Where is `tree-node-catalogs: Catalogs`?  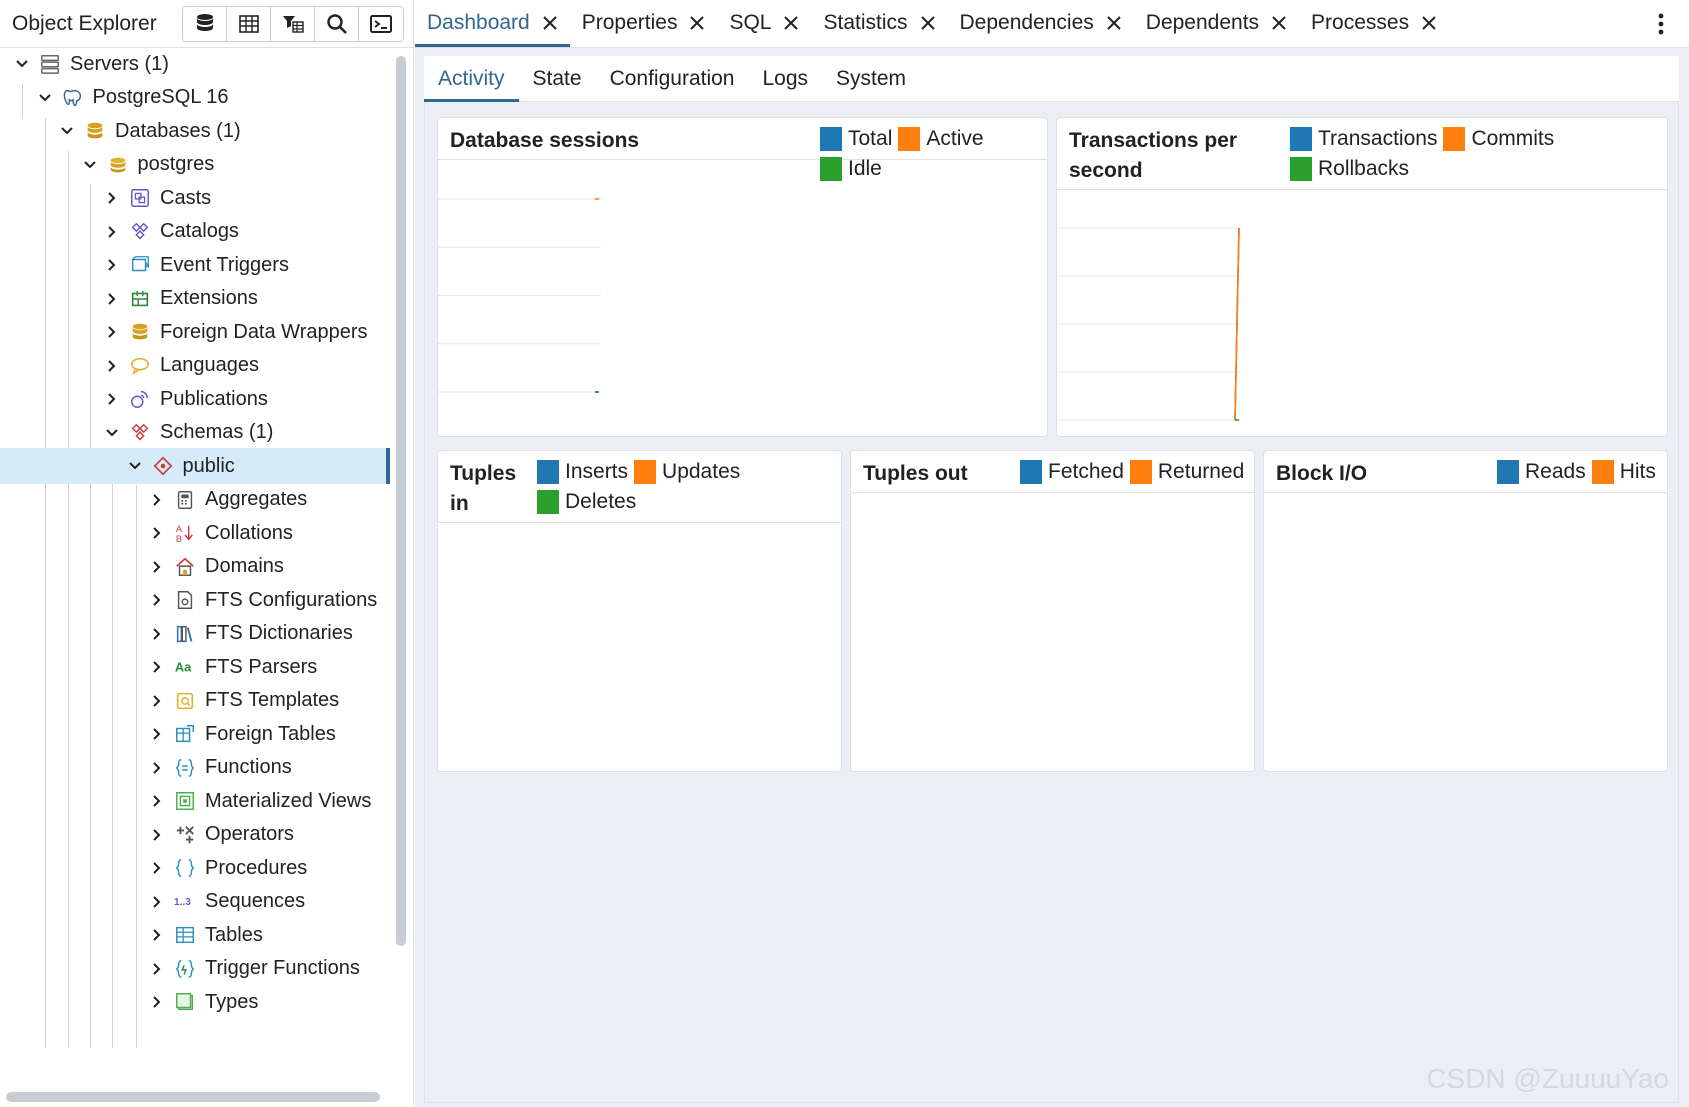
tree-node-catalogs: Catalogs is located at coordinates (195, 232).